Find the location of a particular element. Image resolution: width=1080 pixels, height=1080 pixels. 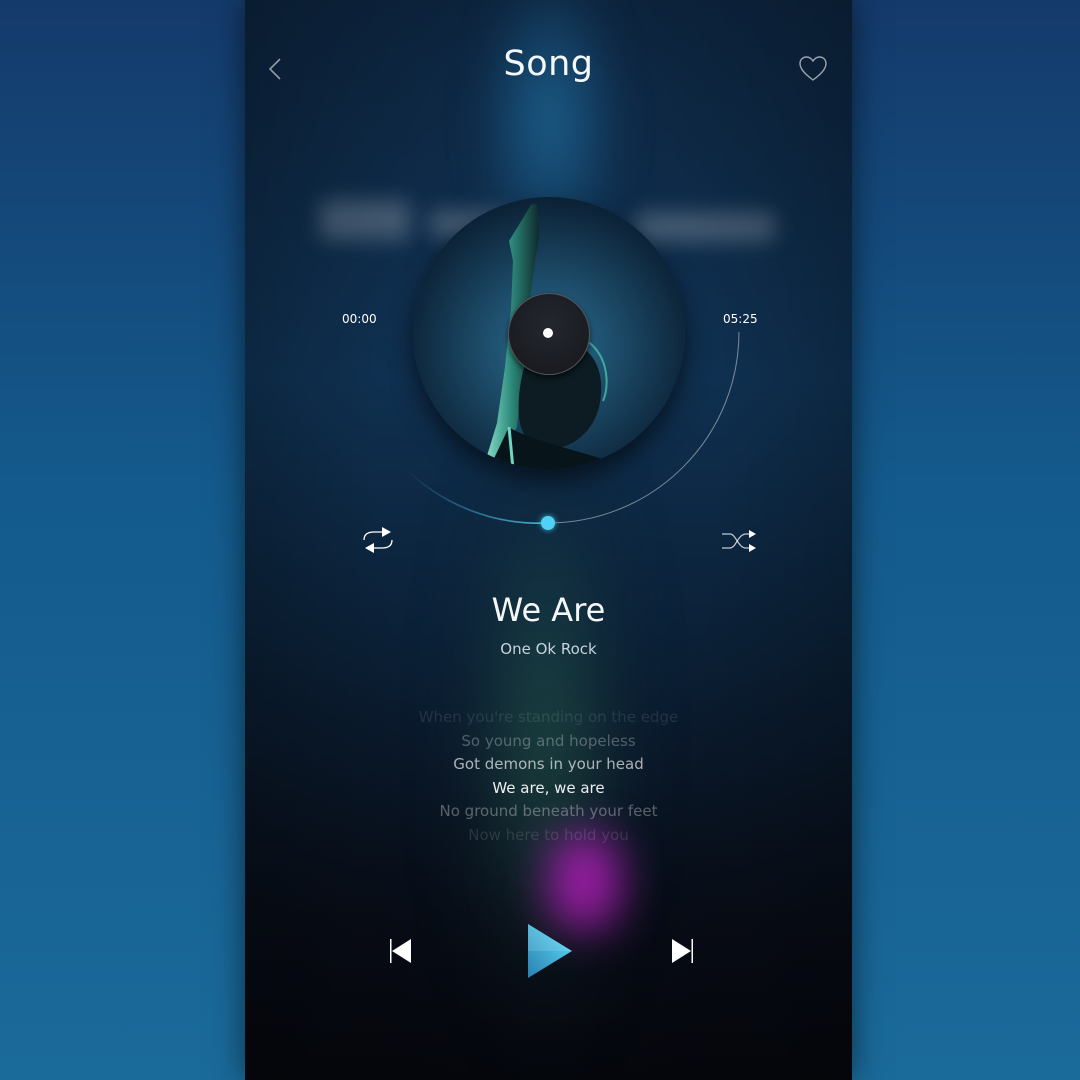

favorite-button is located at coordinates (813, 69).